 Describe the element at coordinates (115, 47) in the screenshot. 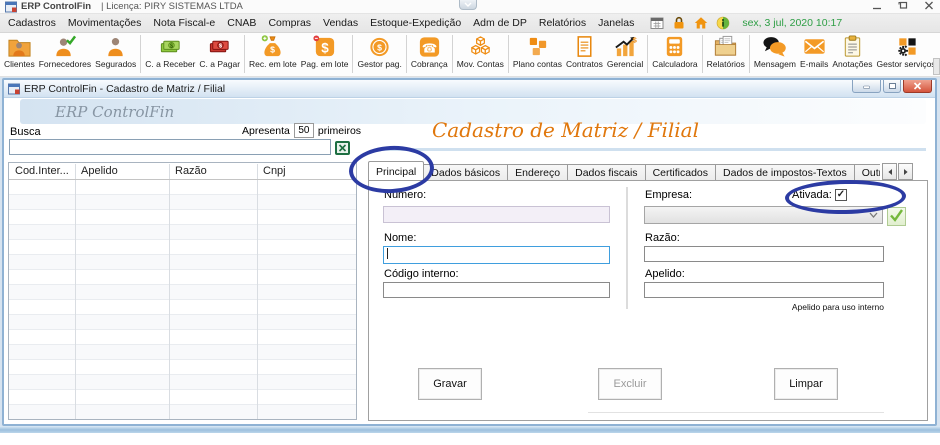

I see `segurados-icon` at that location.